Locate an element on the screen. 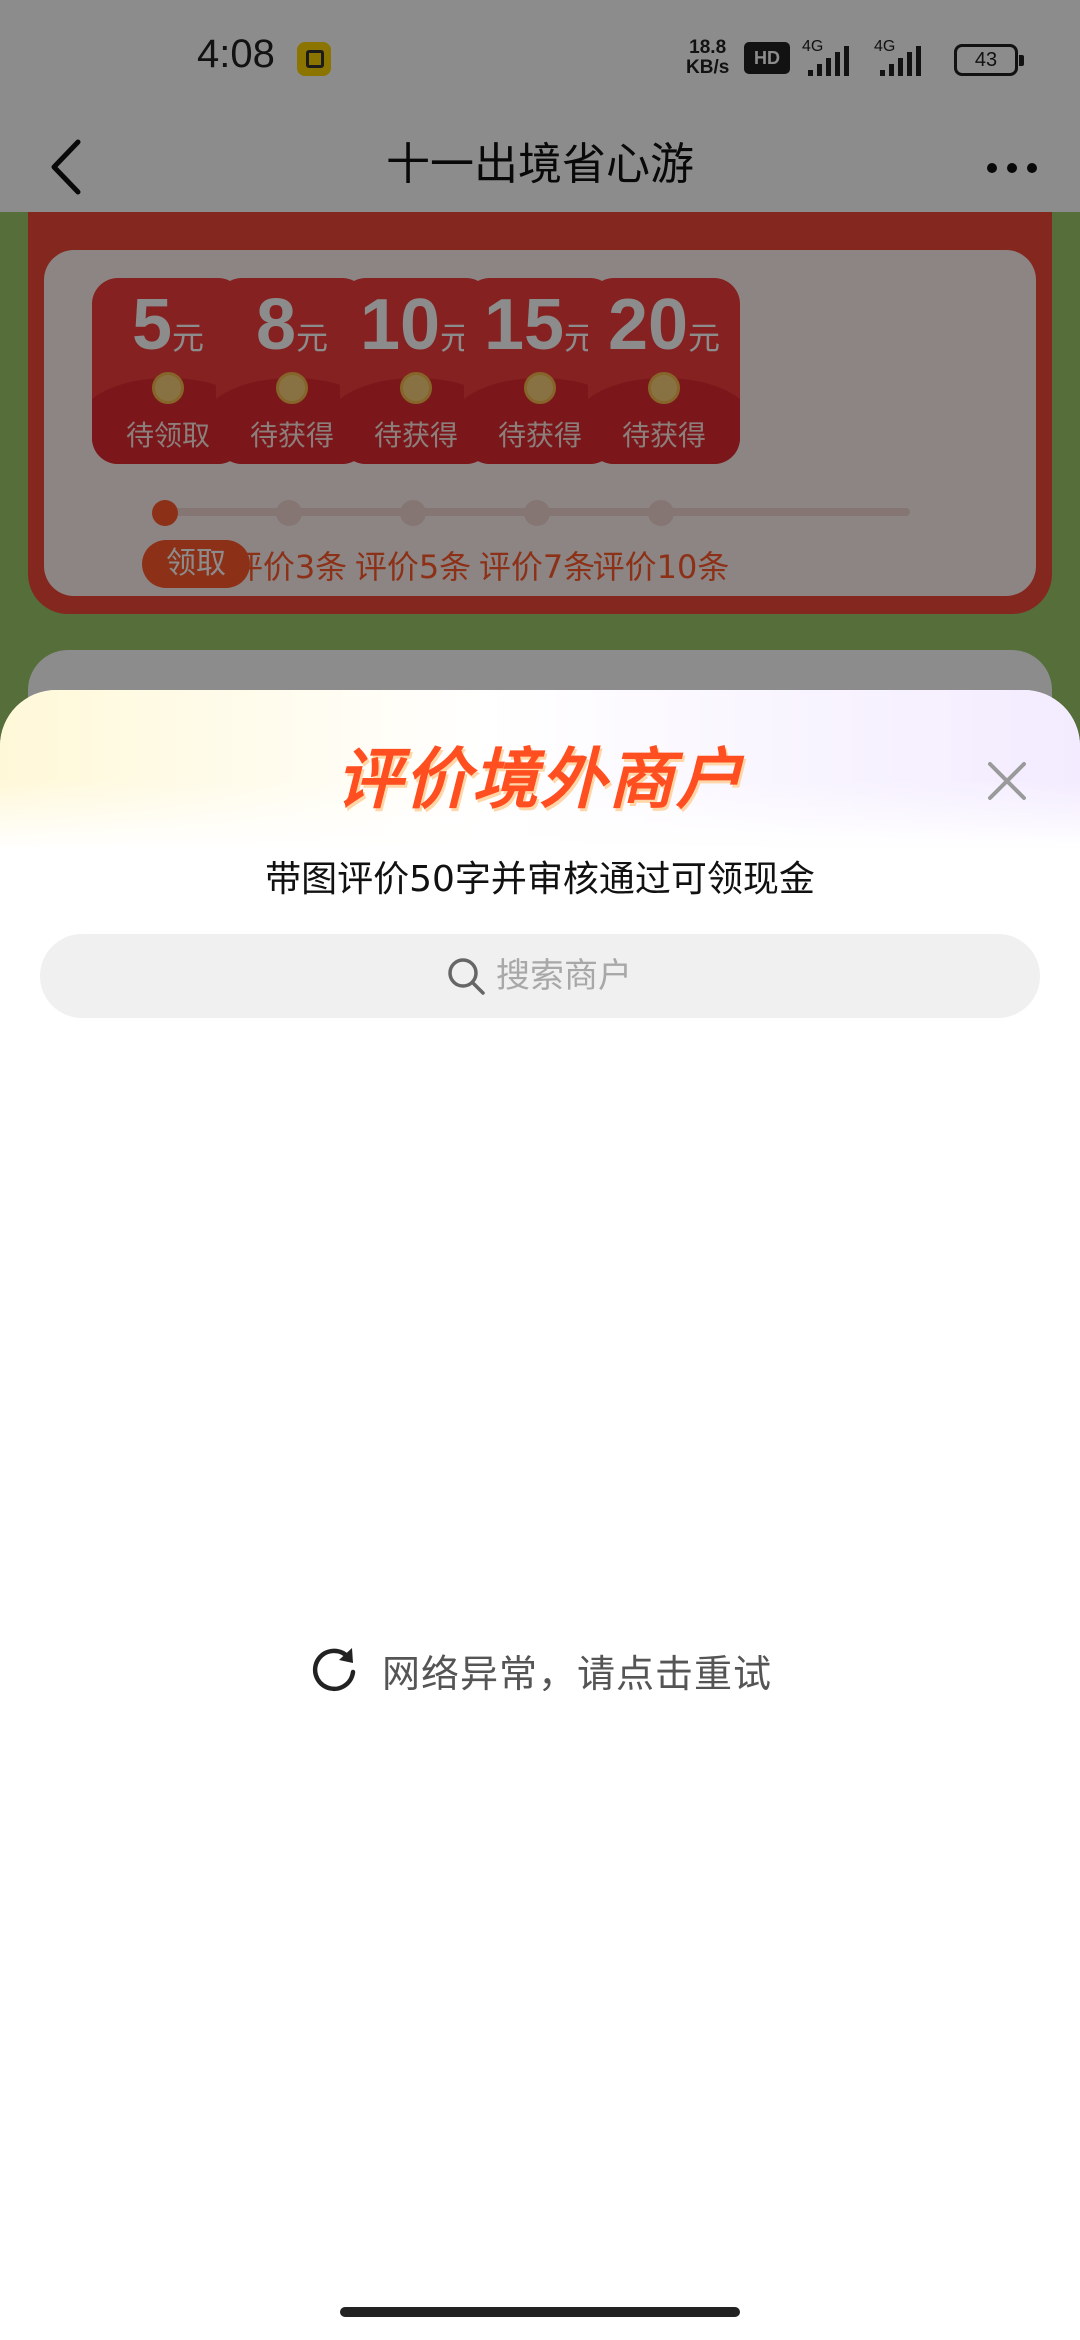 The image size is (1080, 2340). close-icon is located at coordinates (1007, 781).